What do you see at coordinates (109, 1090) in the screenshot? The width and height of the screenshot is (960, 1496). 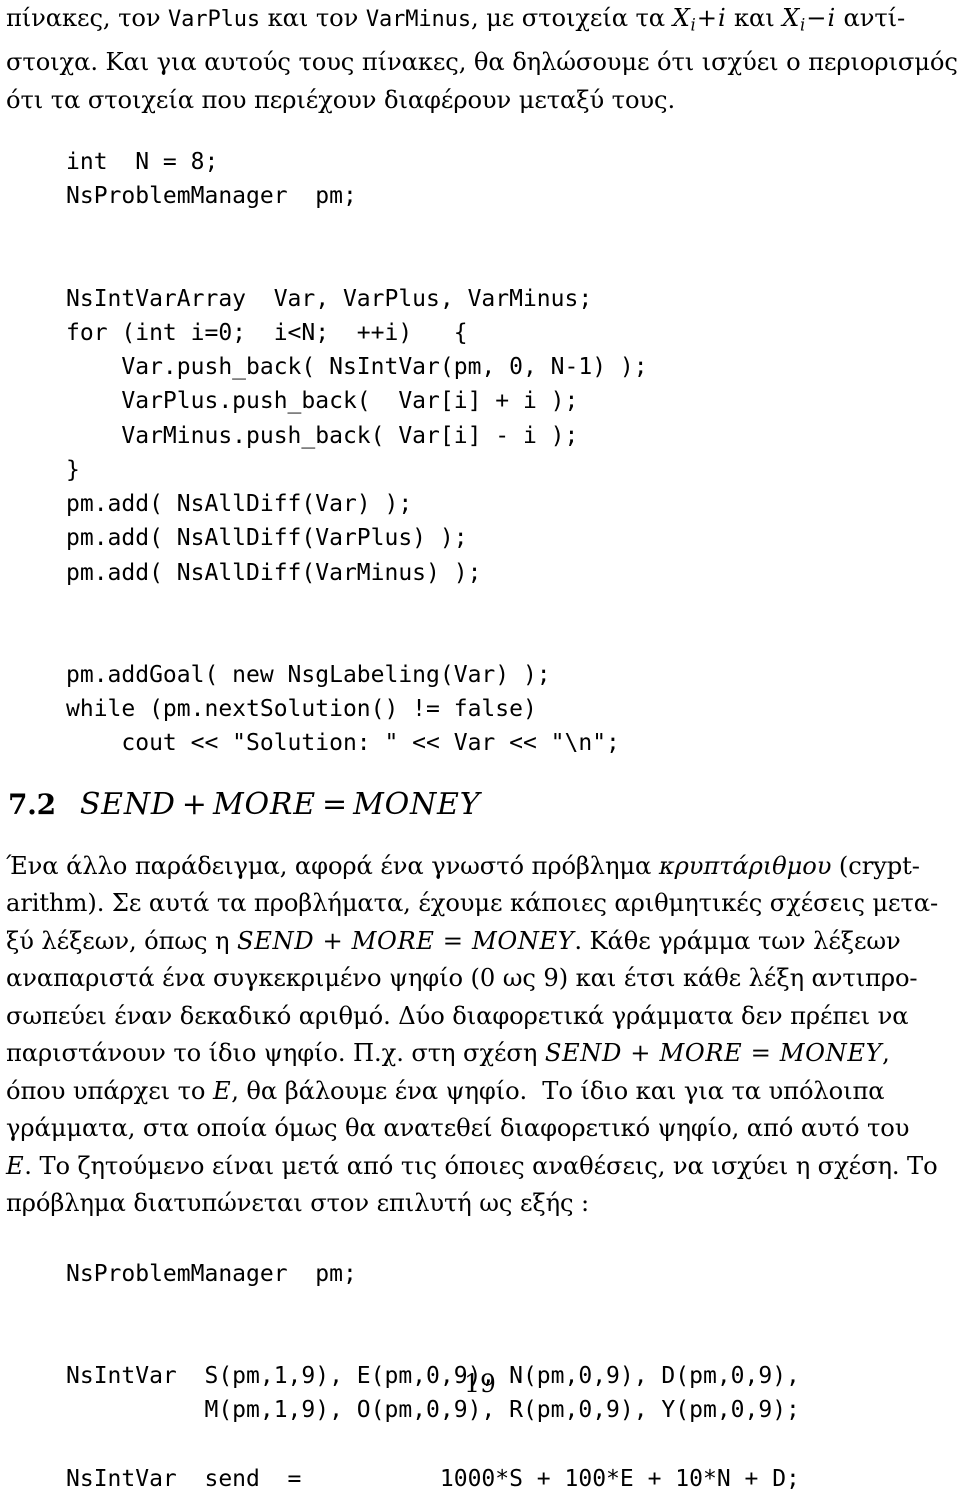 I see `body-text-g: όπου υπάρχει το` at bounding box center [109, 1090].